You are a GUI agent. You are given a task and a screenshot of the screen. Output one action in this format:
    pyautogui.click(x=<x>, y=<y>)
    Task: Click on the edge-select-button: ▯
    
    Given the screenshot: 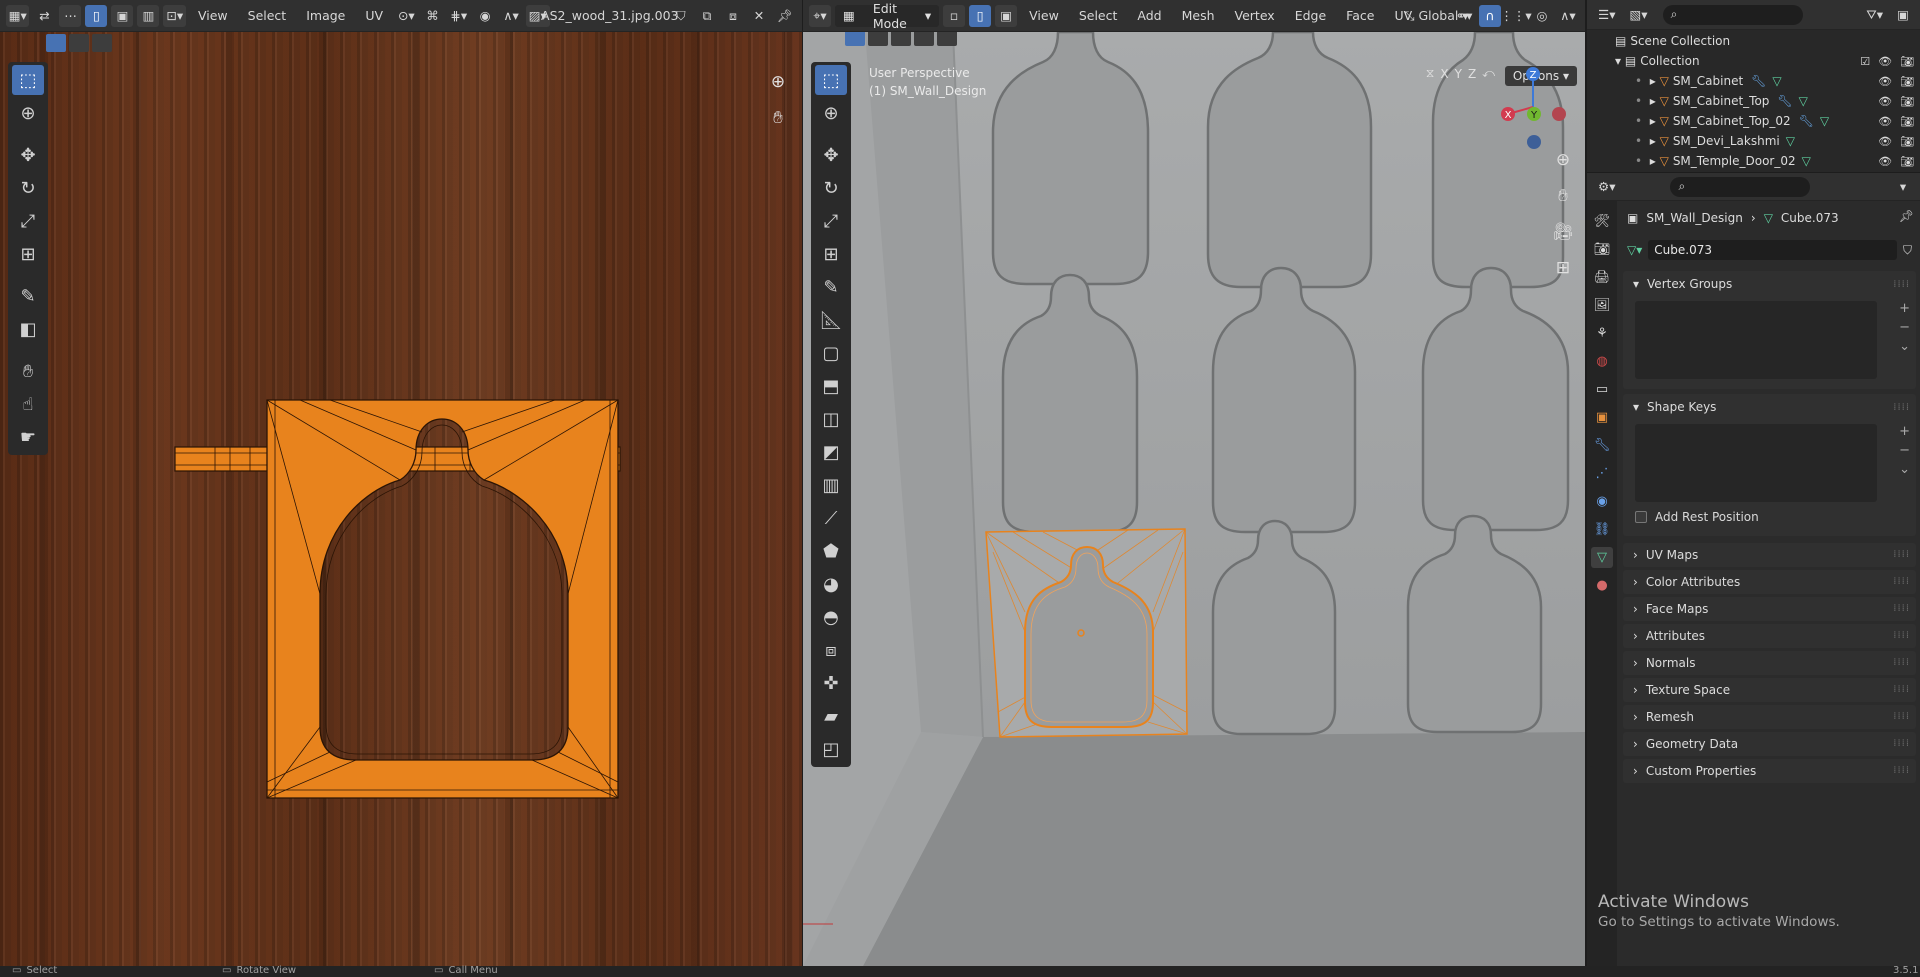 What is the action you would take?
    pyautogui.click(x=980, y=15)
    